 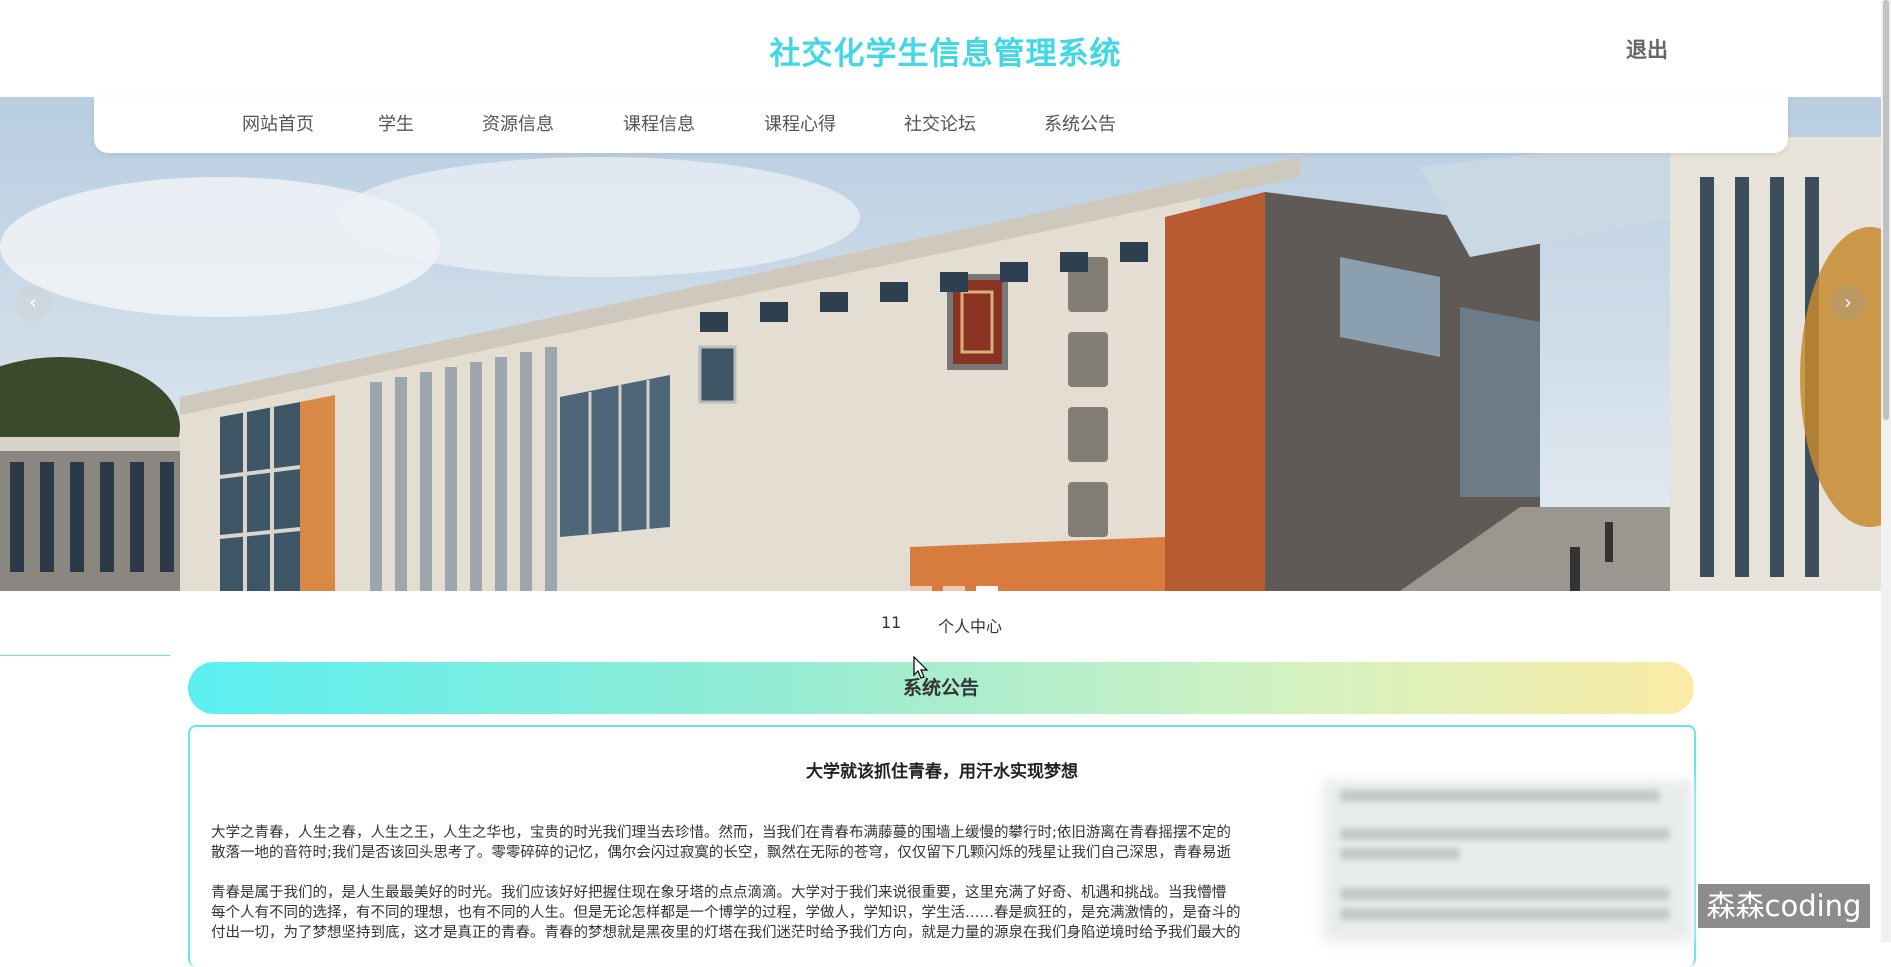 What do you see at coordinates (1647, 49) in the screenshot?
I see `logout-button: 退出` at bounding box center [1647, 49].